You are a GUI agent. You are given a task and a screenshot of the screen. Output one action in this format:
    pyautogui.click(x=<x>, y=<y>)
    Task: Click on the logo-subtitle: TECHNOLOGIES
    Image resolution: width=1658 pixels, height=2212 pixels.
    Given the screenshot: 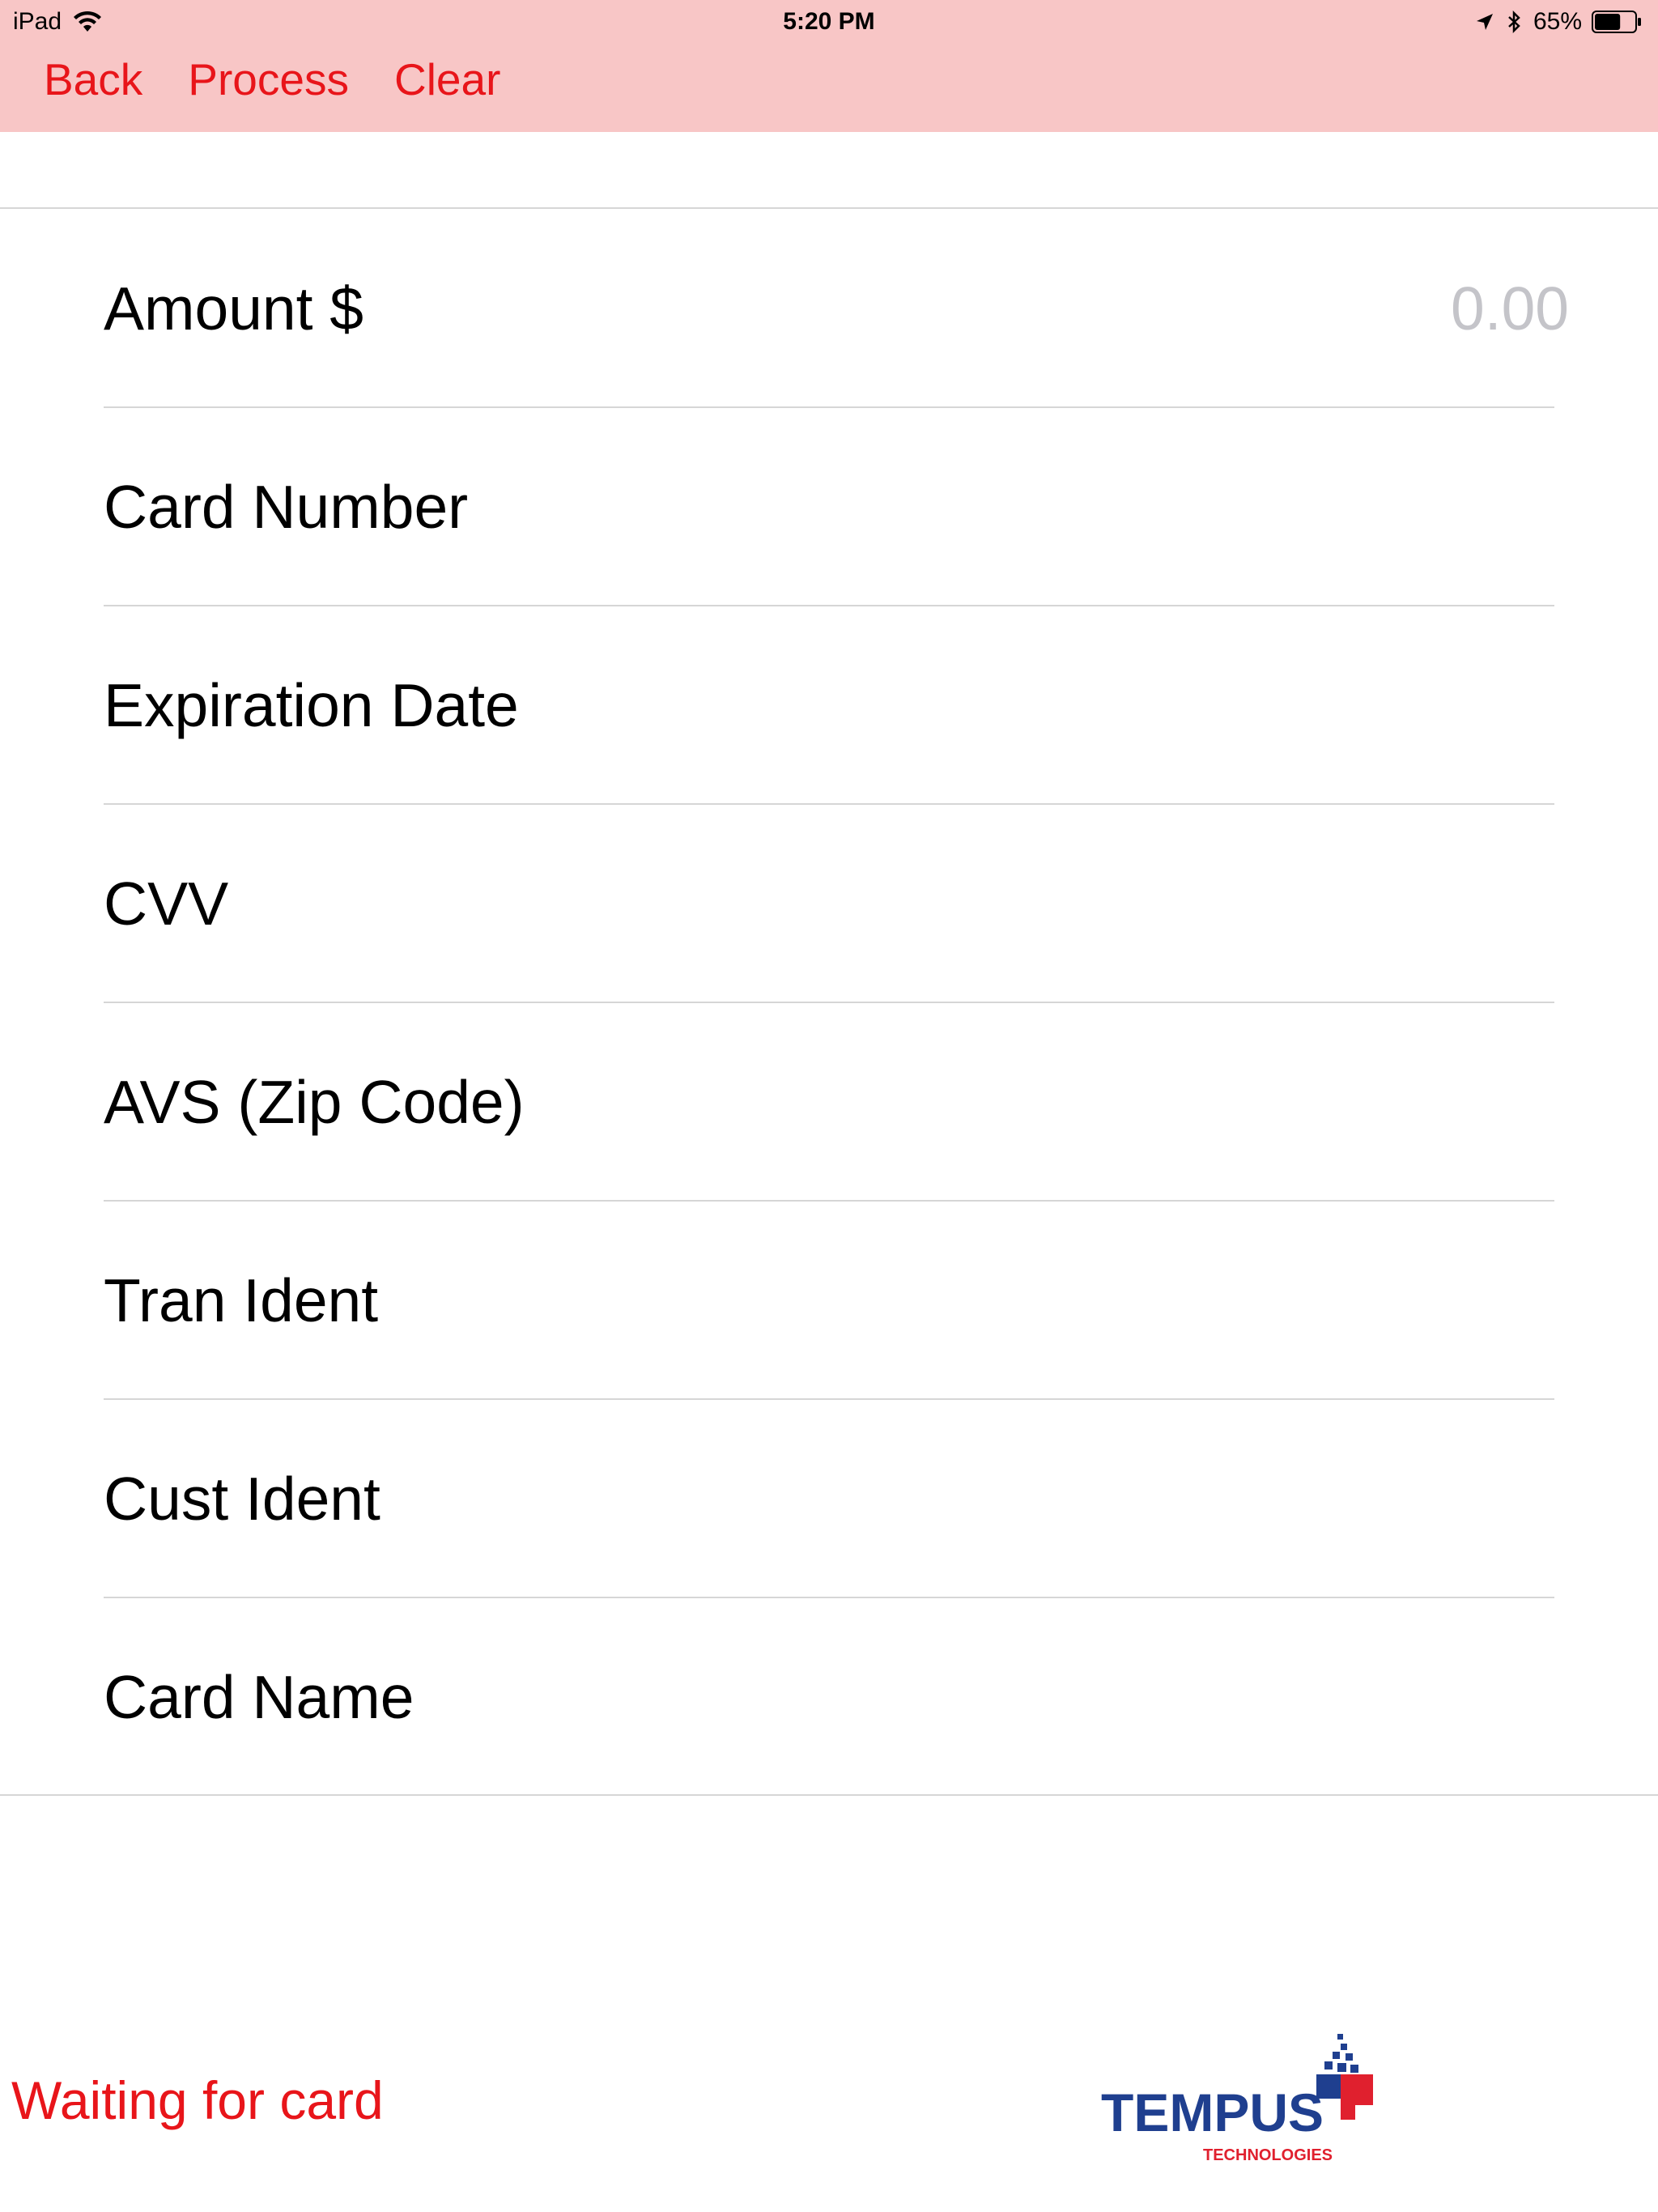 What is the action you would take?
    pyautogui.click(x=1268, y=2155)
    